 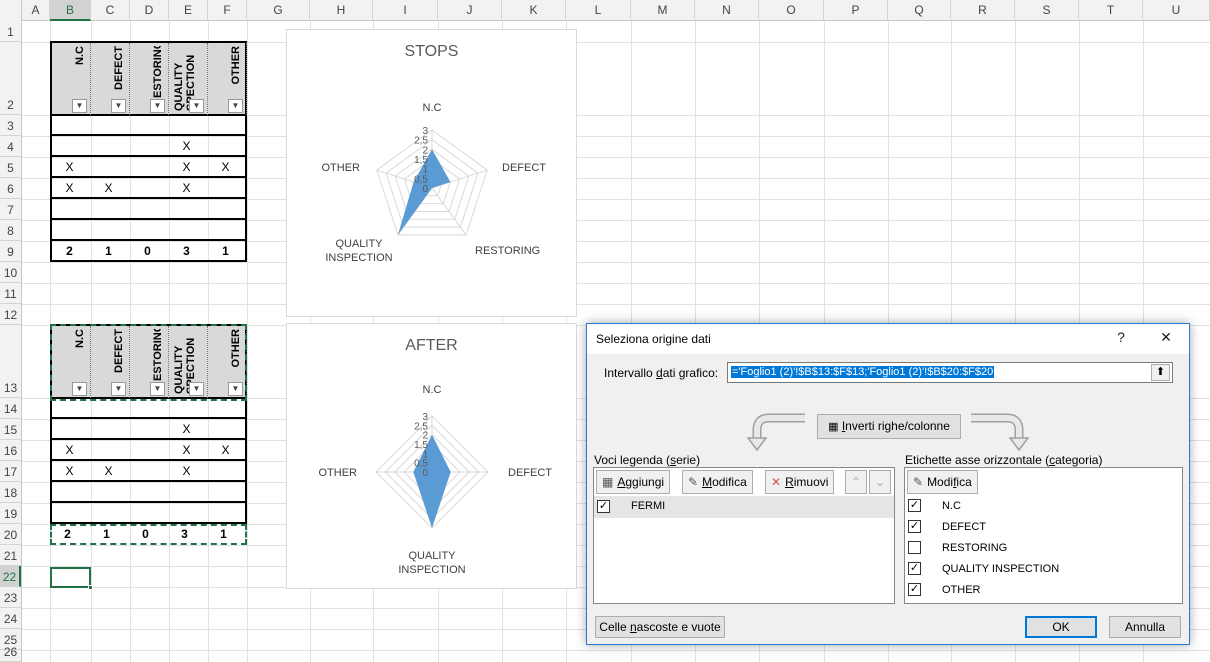 I want to click on row-header-7: 7, so click(x=10, y=209).